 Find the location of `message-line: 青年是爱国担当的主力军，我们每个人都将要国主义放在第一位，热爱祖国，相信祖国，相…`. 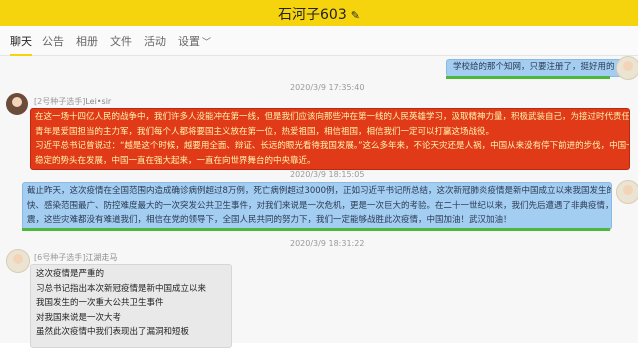

message-line: 青年是爱国担当的主力军，我们每个人都将要国主义放在第一位，热爱祖国，相信祖国，相… is located at coordinates (265, 131).